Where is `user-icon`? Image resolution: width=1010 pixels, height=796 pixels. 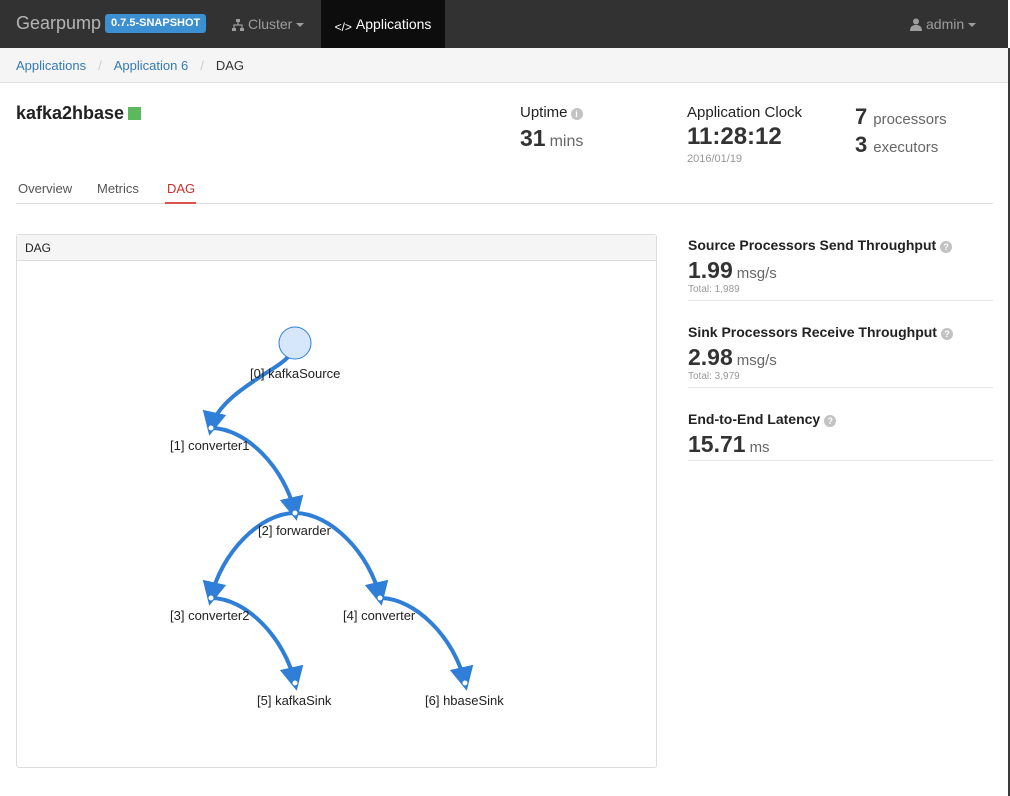 user-icon is located at coordinates (916, 26).